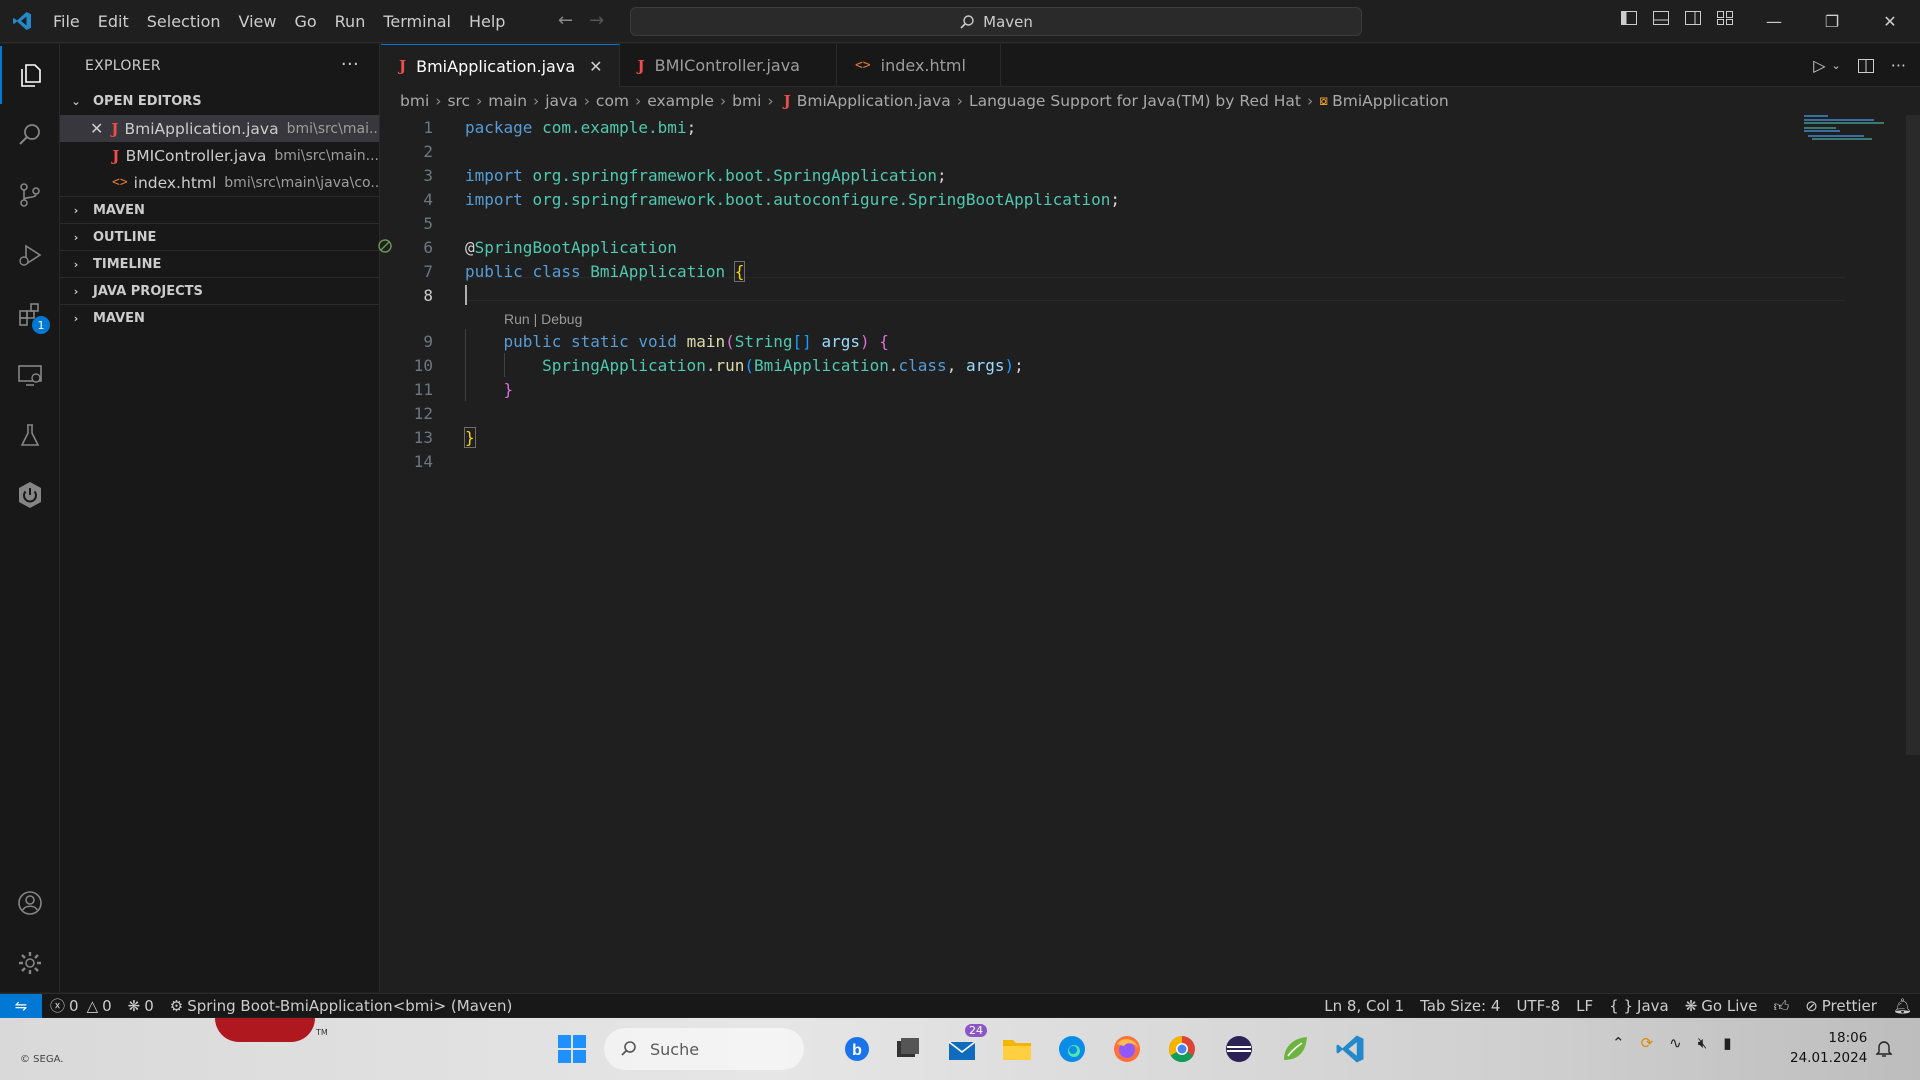 Image resolution: width=1920 pixels, height=1080 pixels. I want to click on open-editors-header: ⌄ OPEN EDITORS, so click(219, 101).